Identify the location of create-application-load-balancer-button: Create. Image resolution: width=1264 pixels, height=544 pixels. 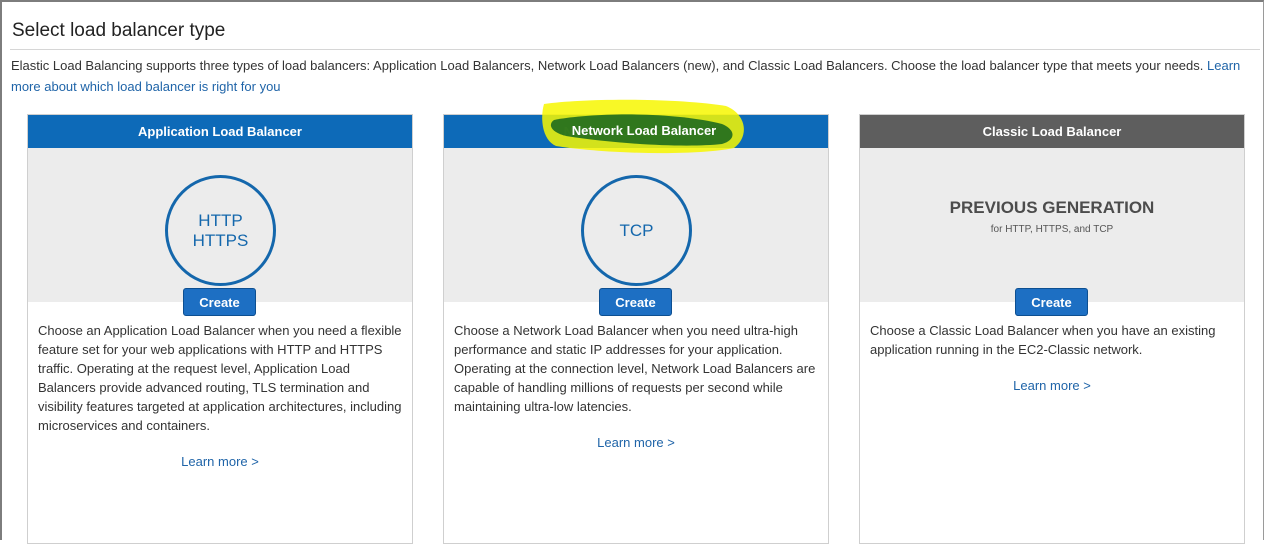
(219, 302).